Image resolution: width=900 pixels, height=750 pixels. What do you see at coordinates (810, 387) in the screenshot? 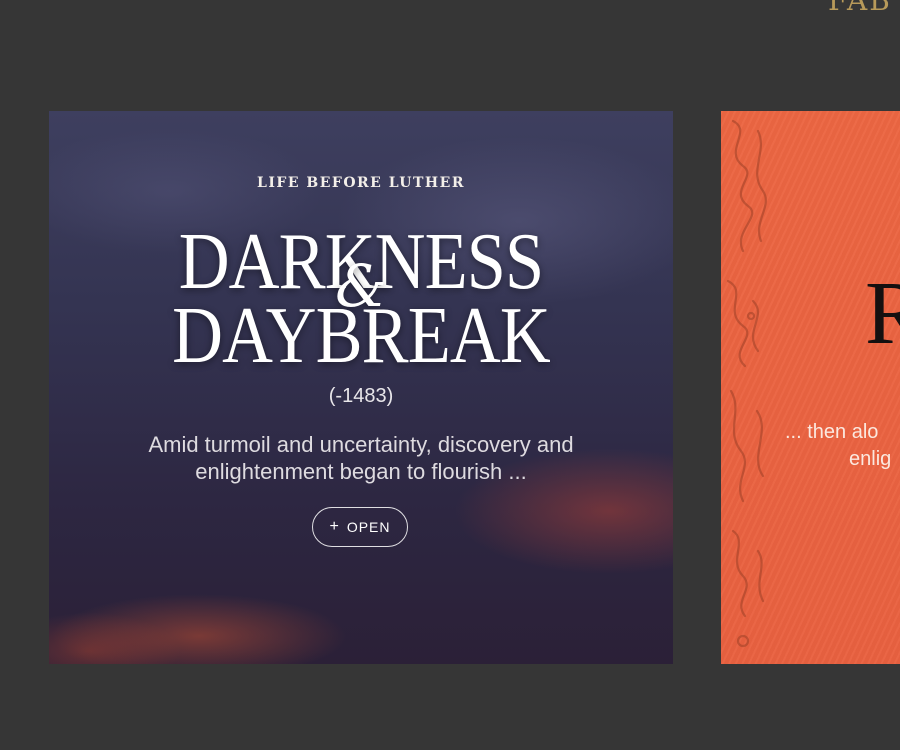
I see `next-chapter-card: R ... then alo enlig` at bounding box center [810, 387].